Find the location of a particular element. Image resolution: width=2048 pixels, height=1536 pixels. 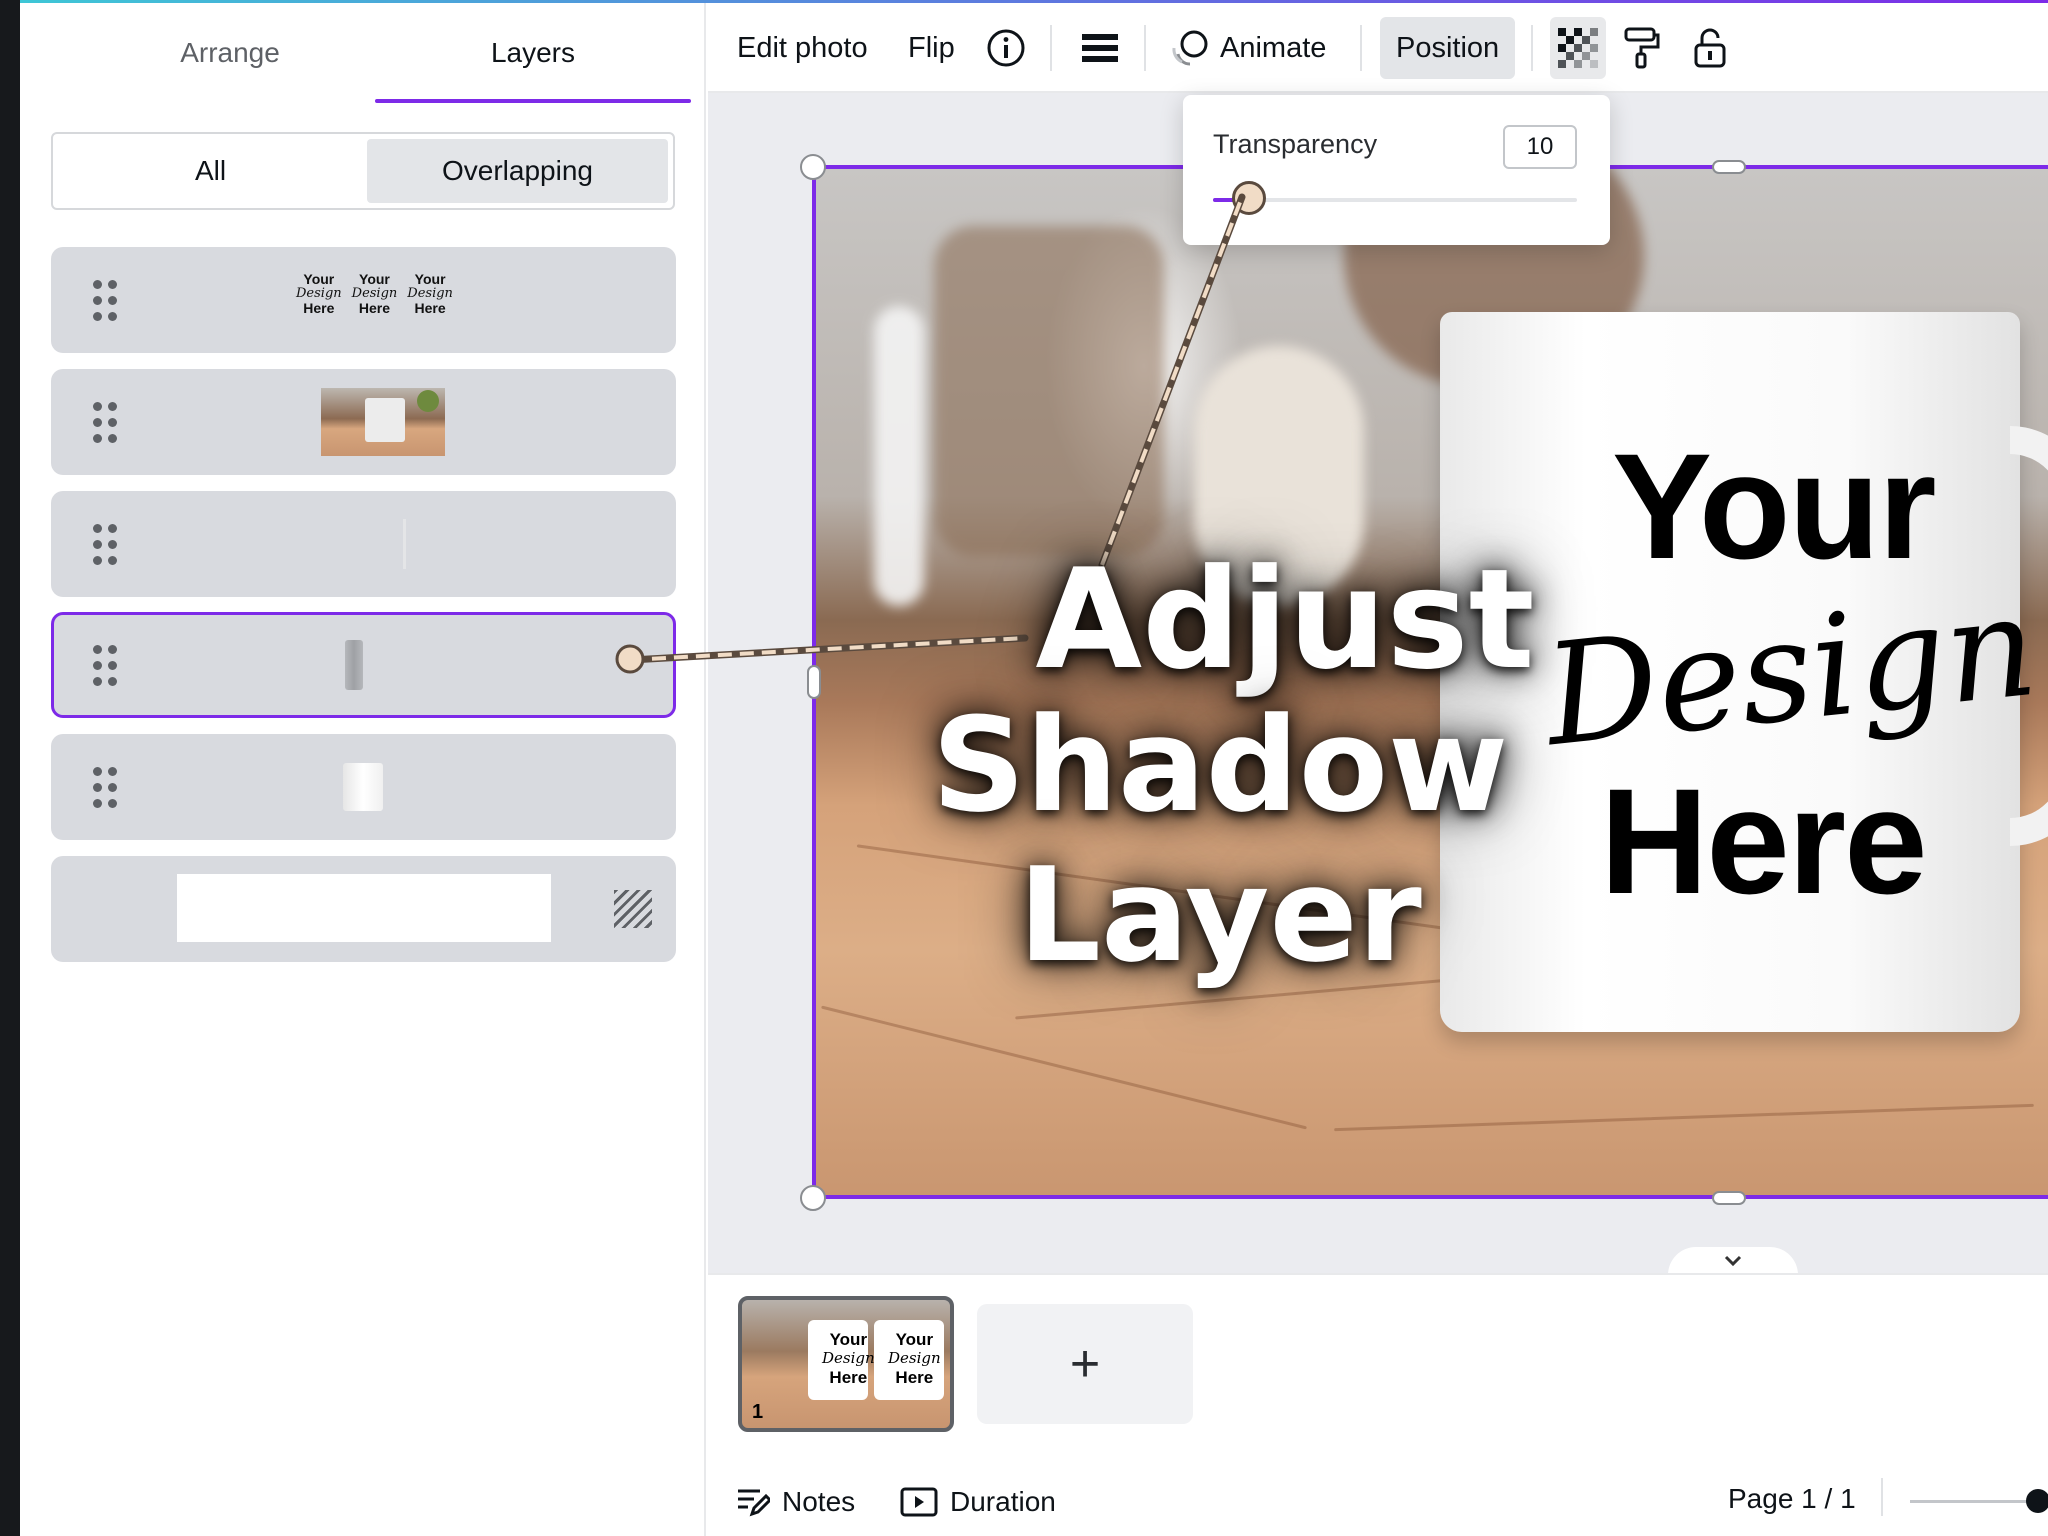

filter-overlapping-button: Overlapping is located at coordinates (517, 171).